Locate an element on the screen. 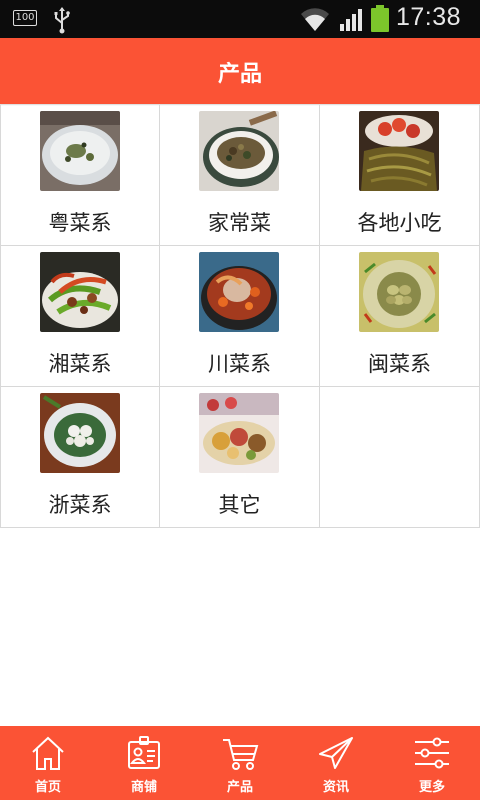 This screenshot has height=800, width=480. zhejiang-plate-image is located at coordinates (80, 433).